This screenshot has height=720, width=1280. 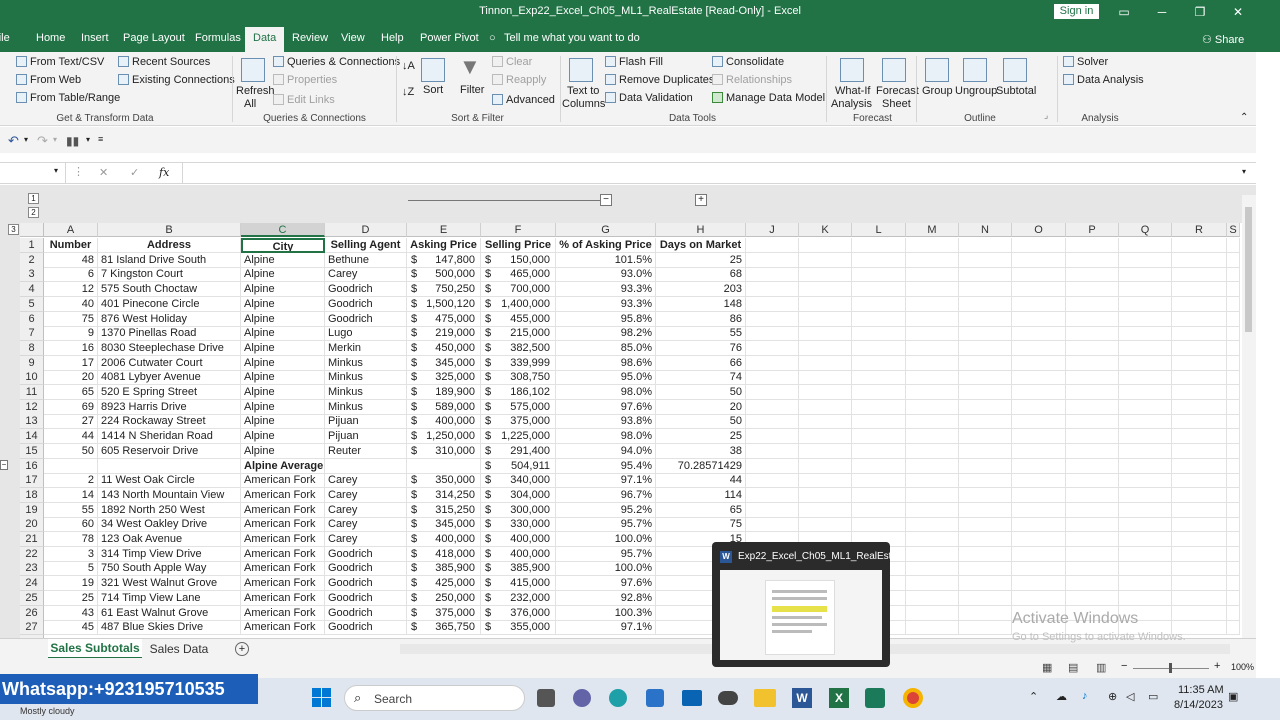 I want to click on selling-price-cell: $291,400, so click(x=518, y=451).